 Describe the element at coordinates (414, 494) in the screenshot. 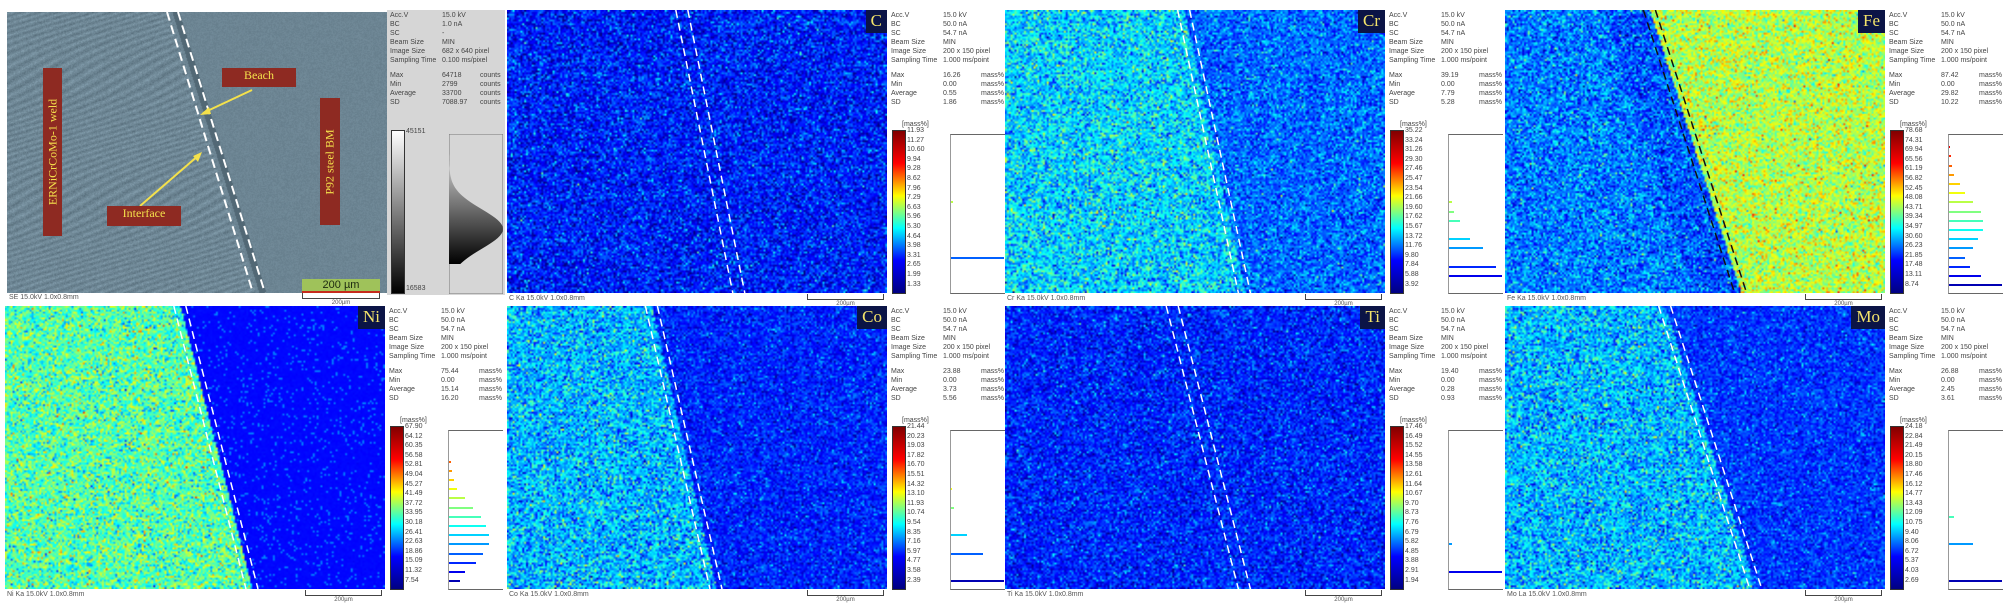

I see `colorbar-tick-label: 41.49` at that location.